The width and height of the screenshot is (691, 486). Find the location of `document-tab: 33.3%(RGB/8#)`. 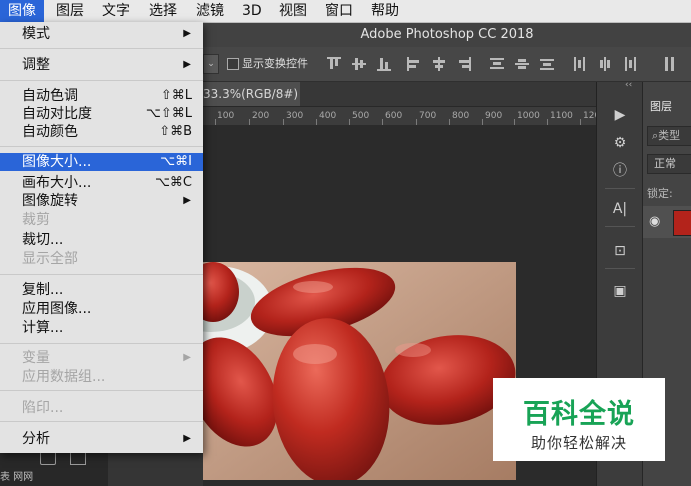

document-tab: 33.3%(RGB/8#) is located at coordinates (251, 94).